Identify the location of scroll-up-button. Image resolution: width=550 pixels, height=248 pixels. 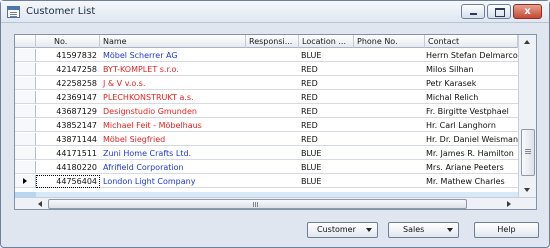
(527, 42).